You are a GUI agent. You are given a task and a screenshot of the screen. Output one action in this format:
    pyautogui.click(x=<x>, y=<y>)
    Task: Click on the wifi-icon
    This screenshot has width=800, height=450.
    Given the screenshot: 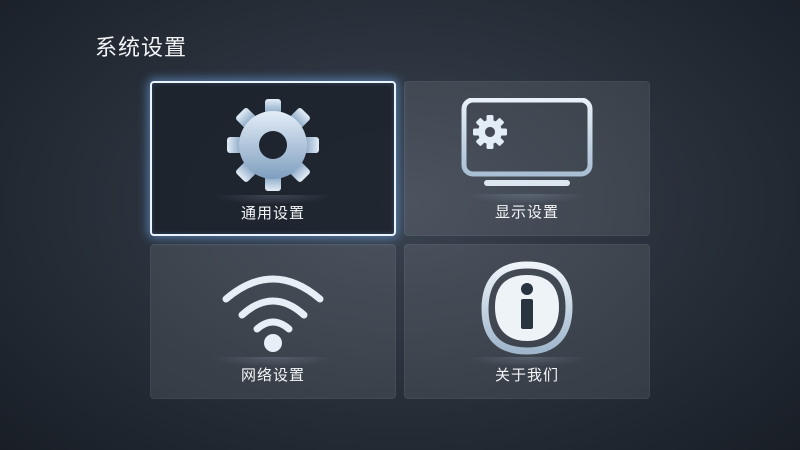 What is the action you would take?
    pyautogui.click(x=273, y=306)
    